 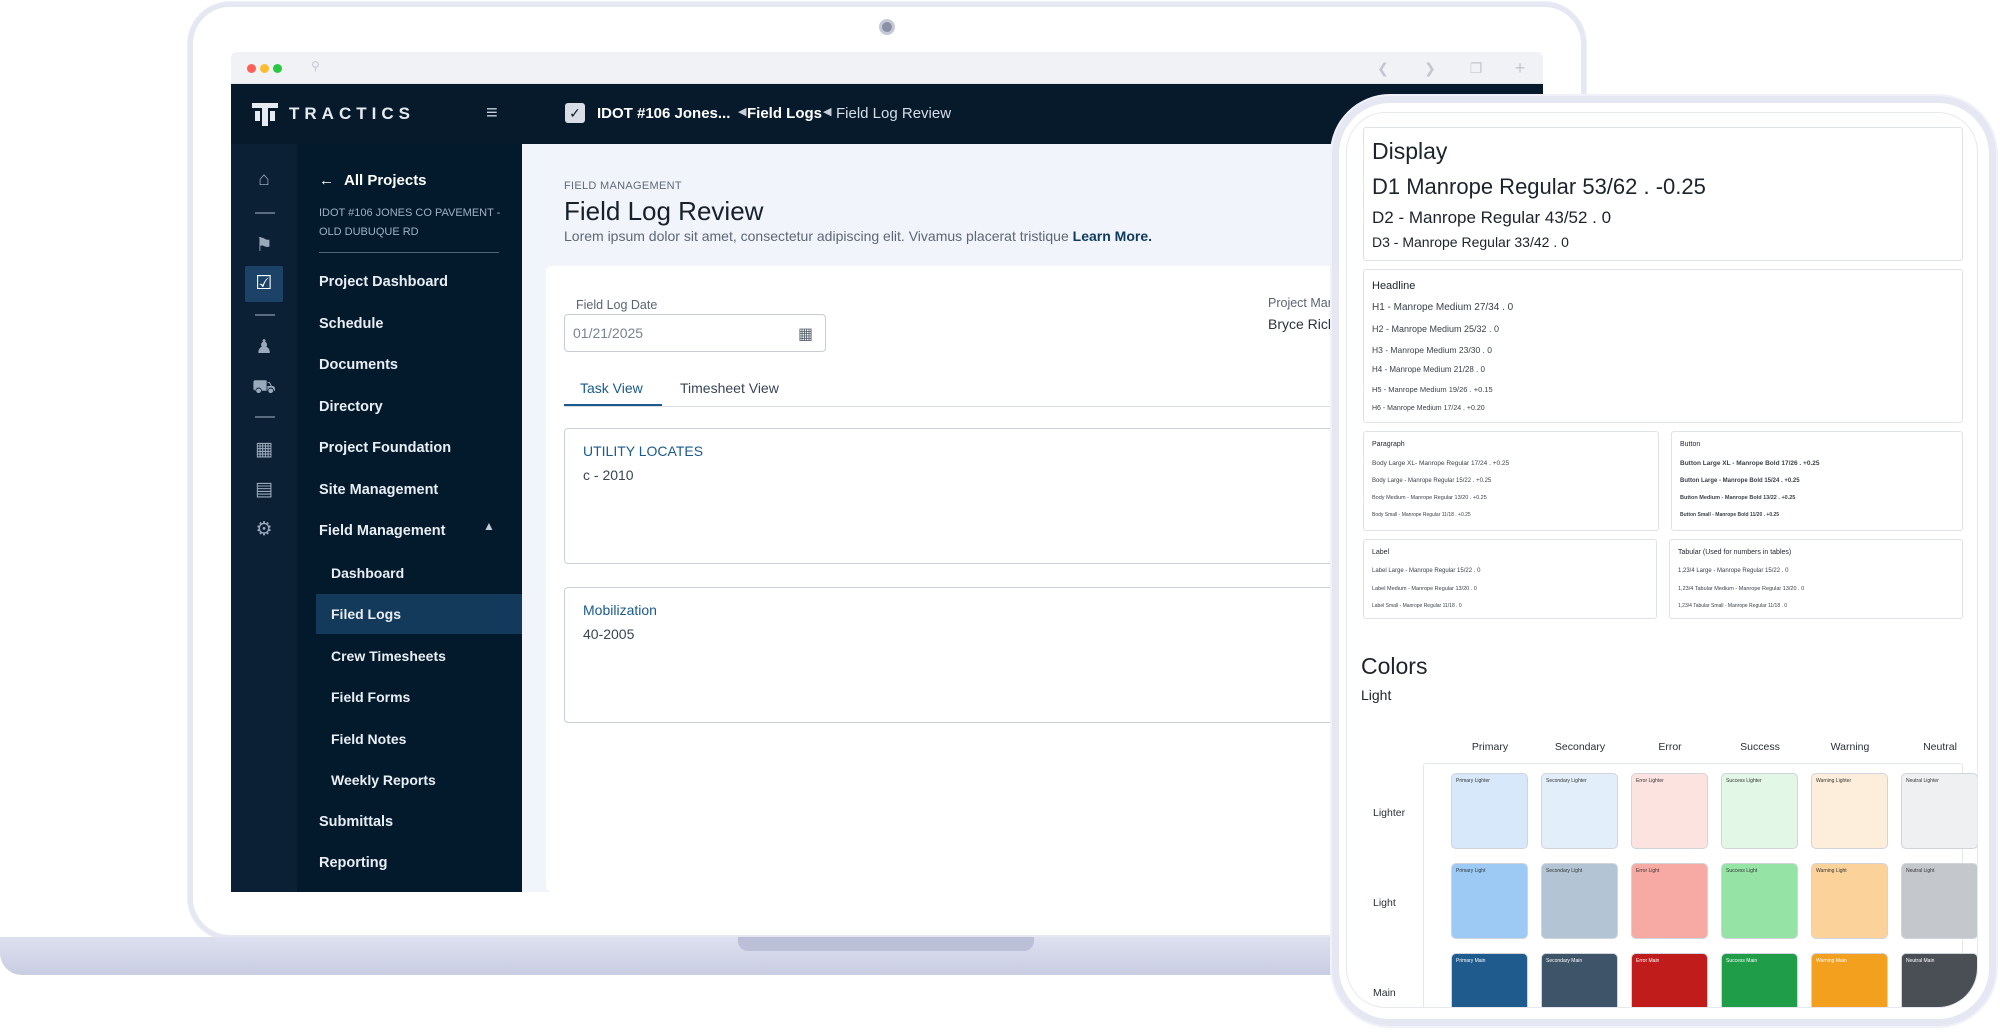 What do you see at coordinates (1922, 781) in the screenshot?
I see `swatch-label: Neutral Lighter` at bounding box center [1922, 781].